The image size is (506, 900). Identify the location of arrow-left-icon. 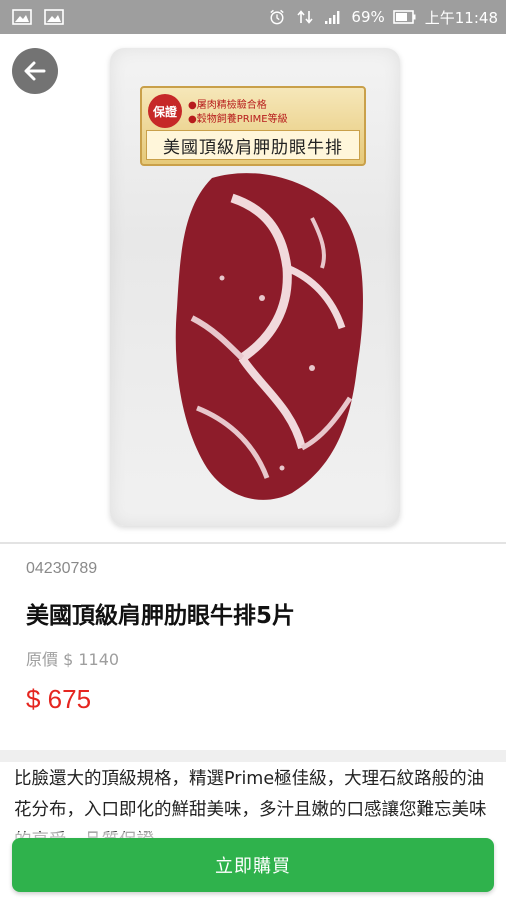
(35, 71).